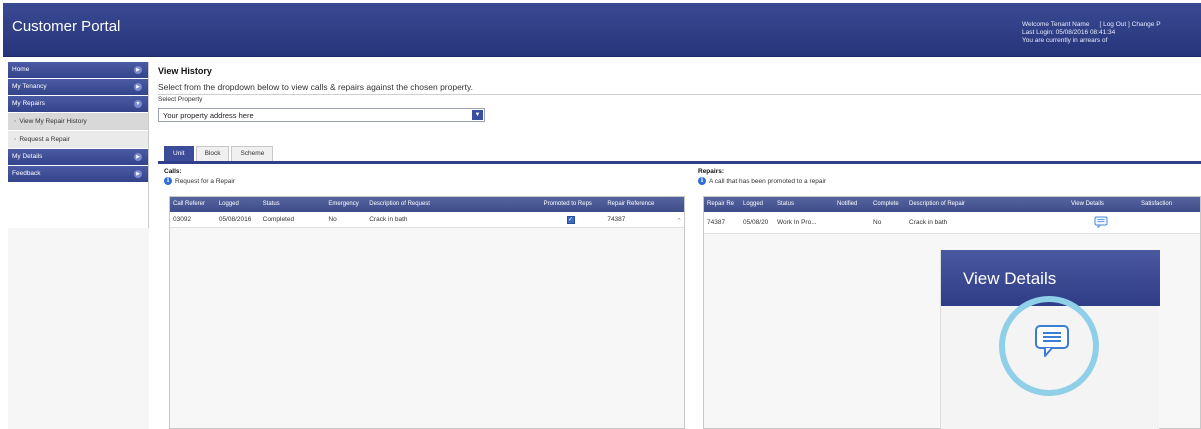 Image resolution: width=1201 pixels, height=429 pixels. I want to click on view-details-cell, so click(1103, 222).